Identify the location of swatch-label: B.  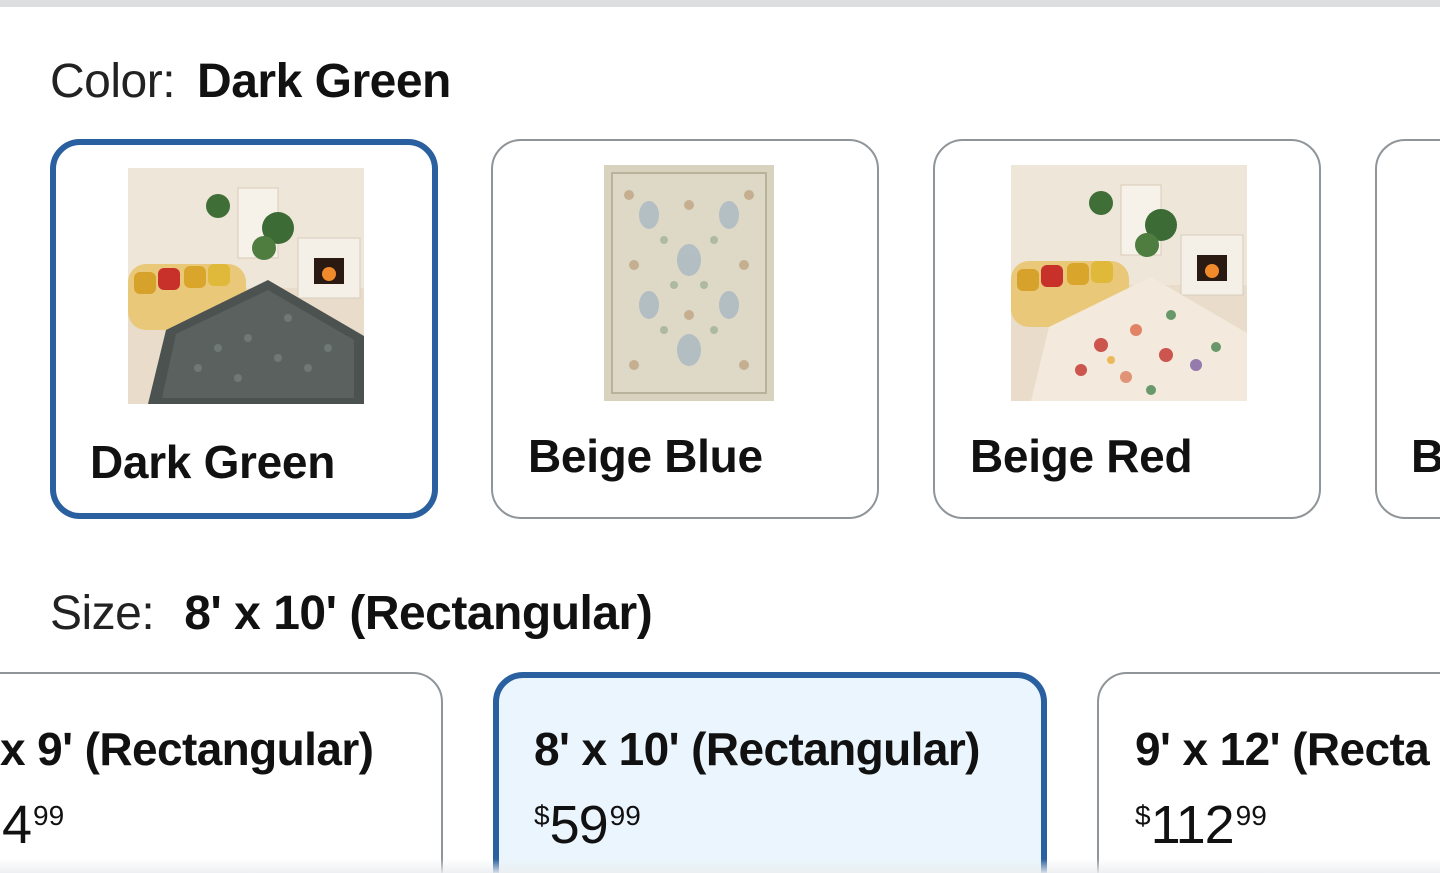
(1425, 456).